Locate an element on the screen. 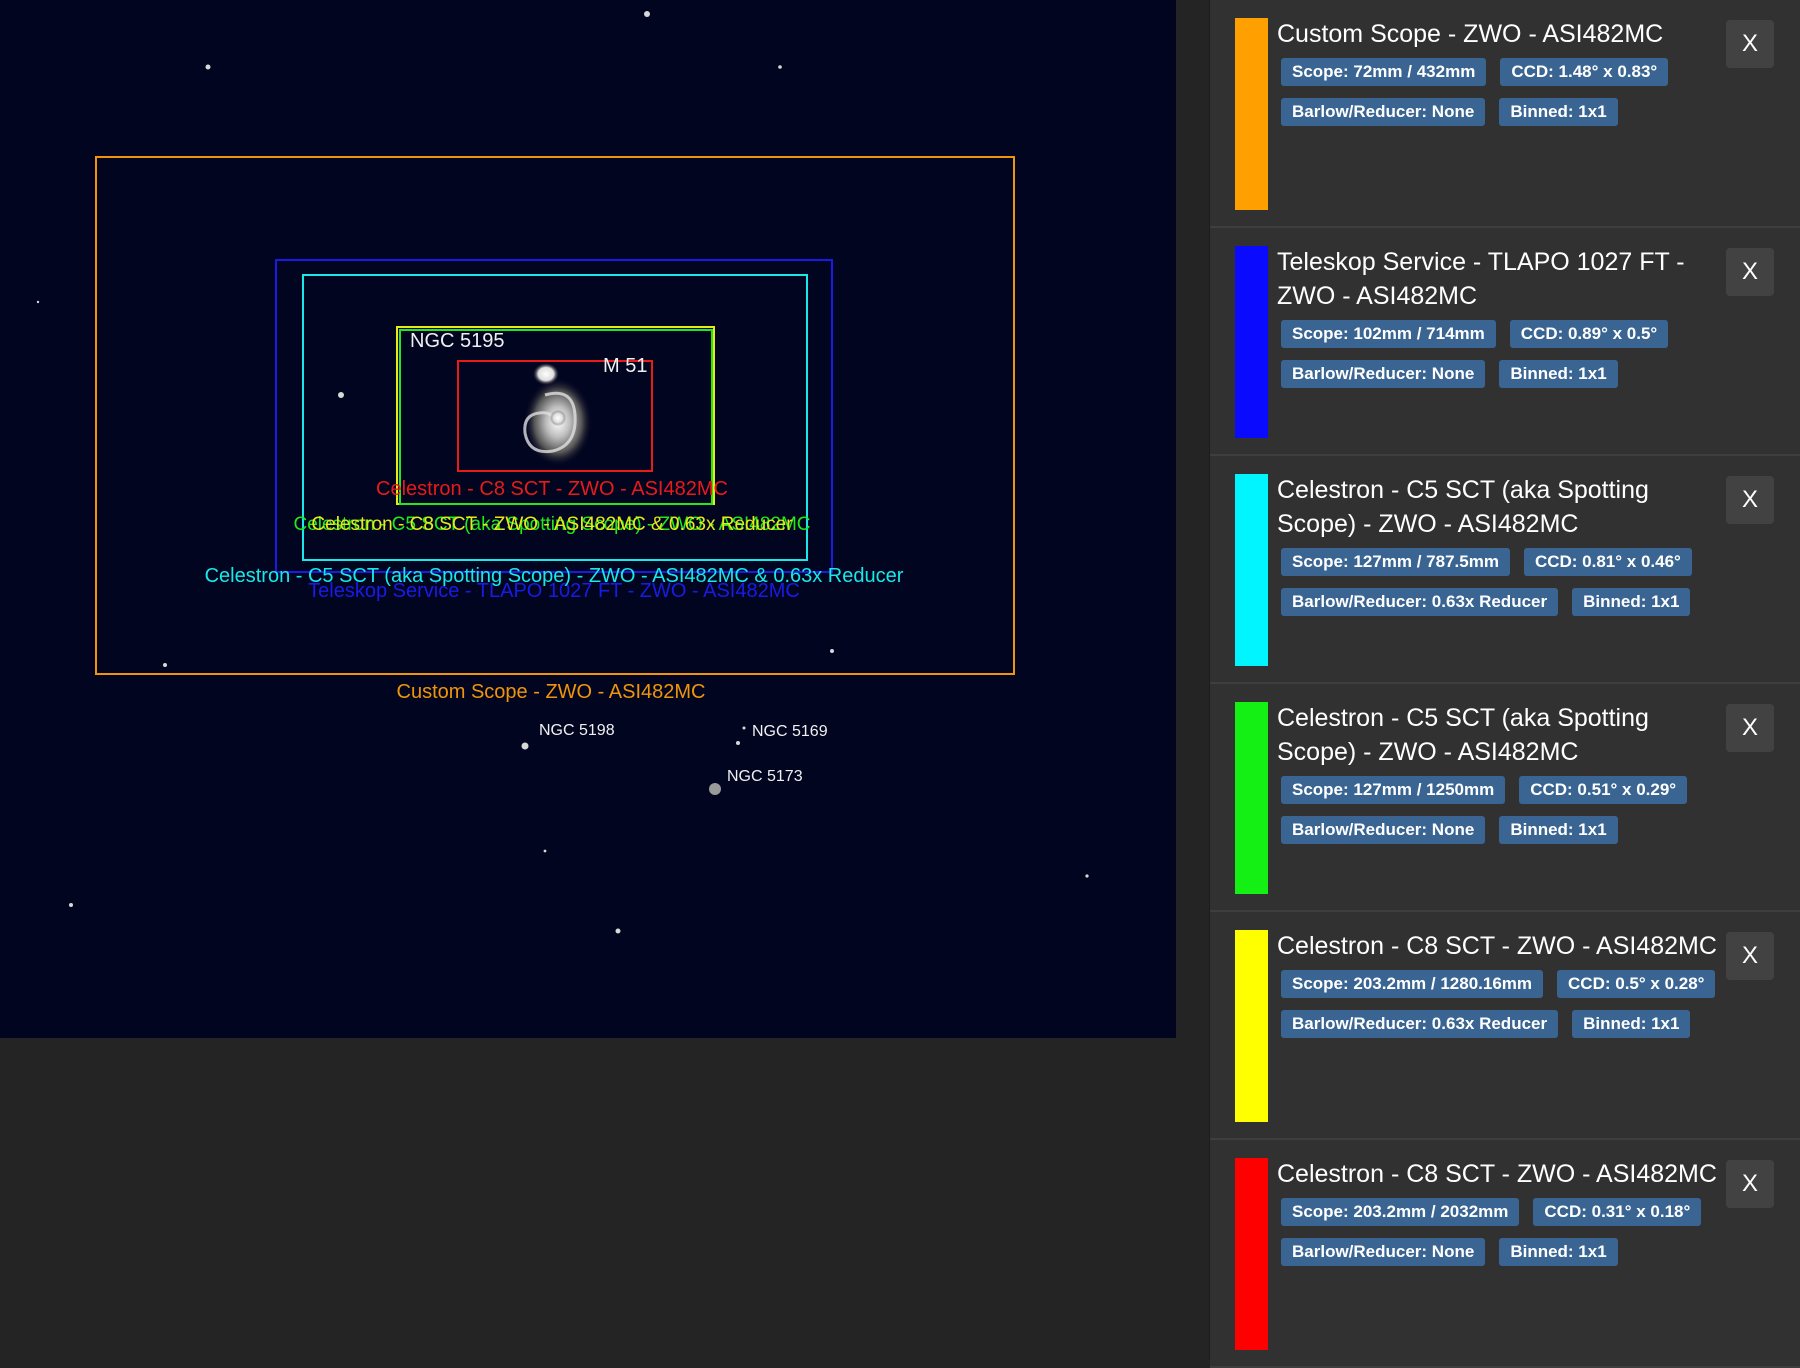 The height and width of the screenshot is (1368, 1800). ccd-badge: CCD: 0.5° x 0.28° is located at coordinates (1636, 984).